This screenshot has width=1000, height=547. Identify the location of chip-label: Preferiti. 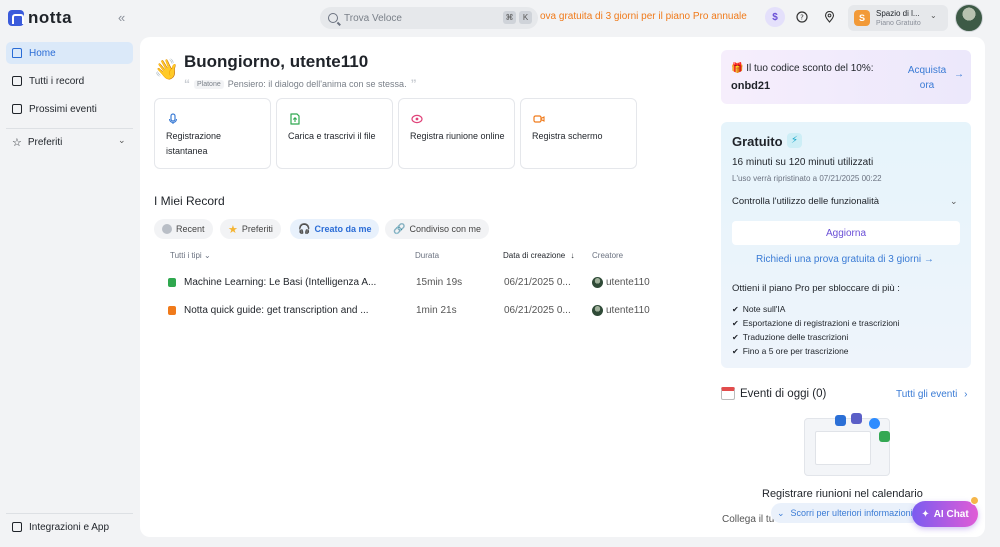
(257, 229).